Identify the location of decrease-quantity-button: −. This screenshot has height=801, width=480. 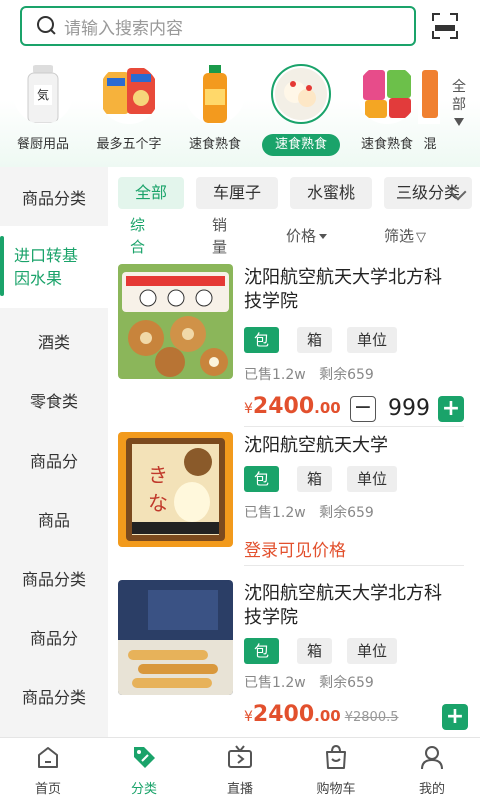
(363, 409).